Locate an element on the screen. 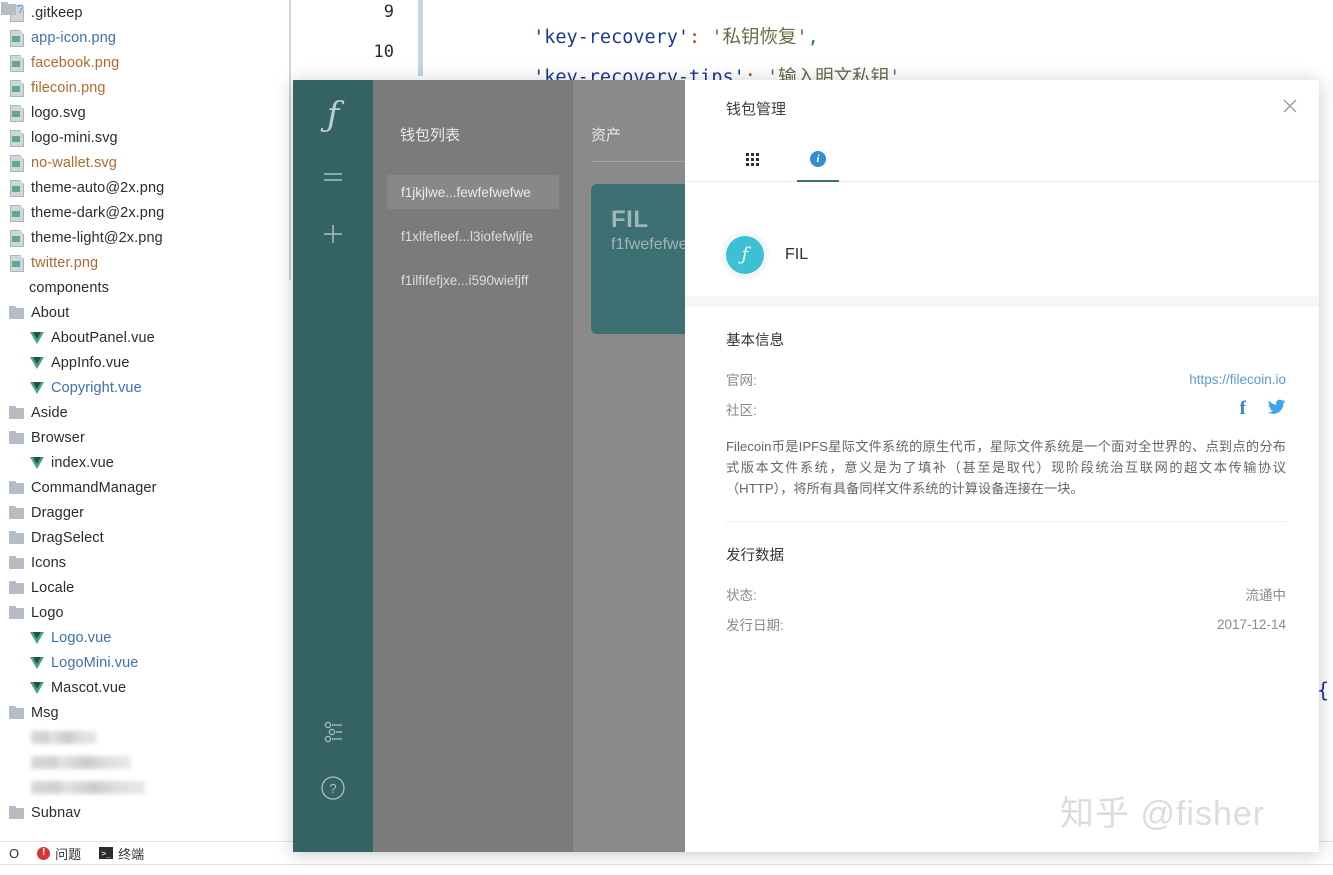 The image size is (1333, 875). tree-row: logo.svg is located at coordinates (148, 112).